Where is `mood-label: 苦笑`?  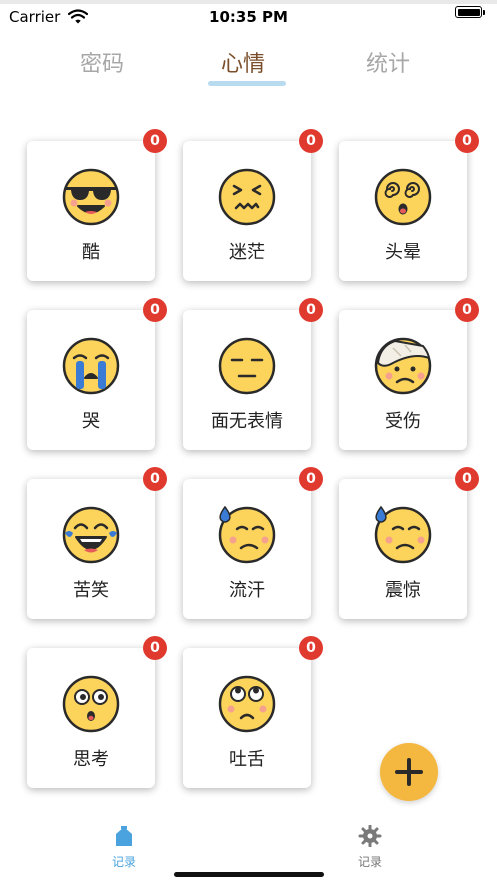
mood-label: 苦笑 is located at coordinates (91, 590).